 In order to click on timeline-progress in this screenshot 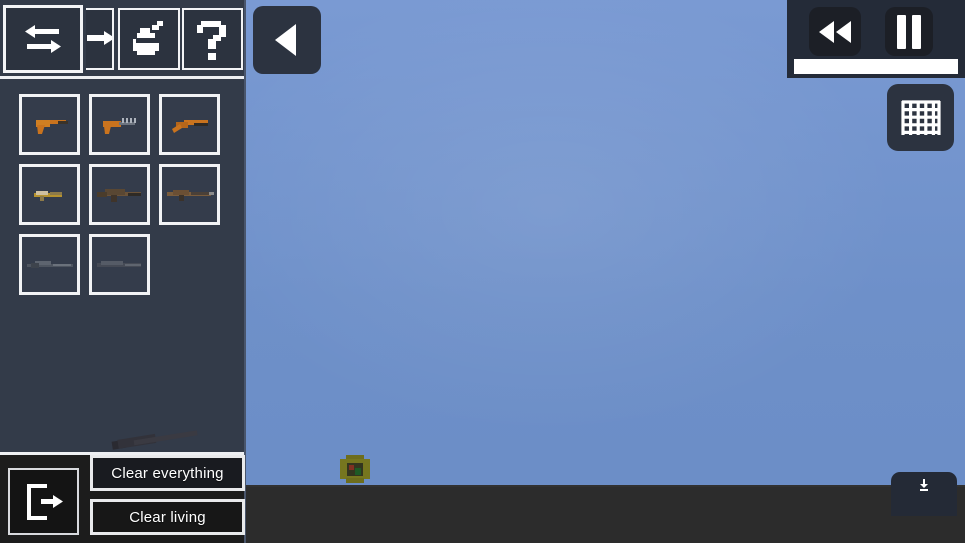, I will do `click(876, 66)`.